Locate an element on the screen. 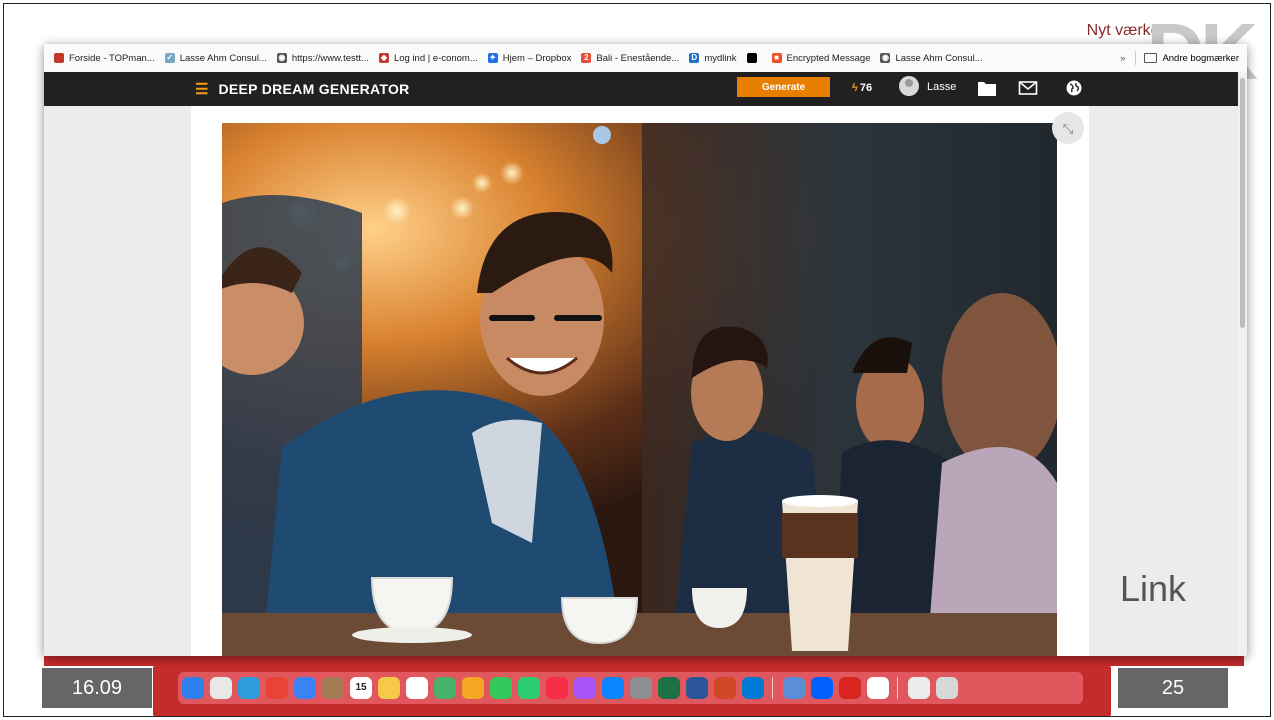 The width and height of the screenshot is (1274, 720). bookmark-item: ■ Encrypted Message is located at coordinates (821, 58).